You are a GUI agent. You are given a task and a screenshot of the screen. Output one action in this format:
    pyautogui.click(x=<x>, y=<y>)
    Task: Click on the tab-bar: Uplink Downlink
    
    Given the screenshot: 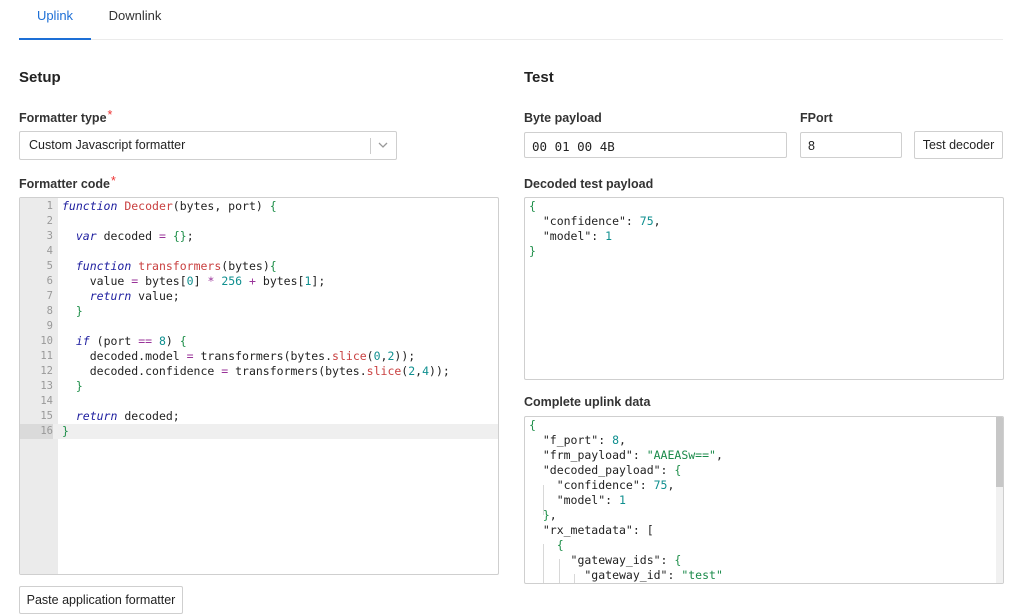 What is the action you would take?
    pyautogui.click(x=511, y=20)
    